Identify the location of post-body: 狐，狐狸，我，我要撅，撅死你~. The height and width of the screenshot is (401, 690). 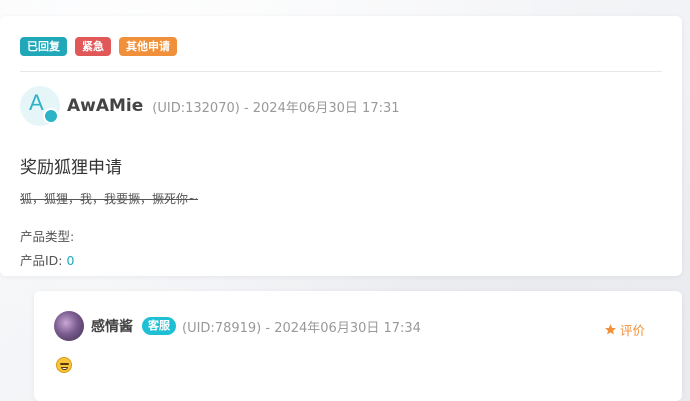
(109, 199).